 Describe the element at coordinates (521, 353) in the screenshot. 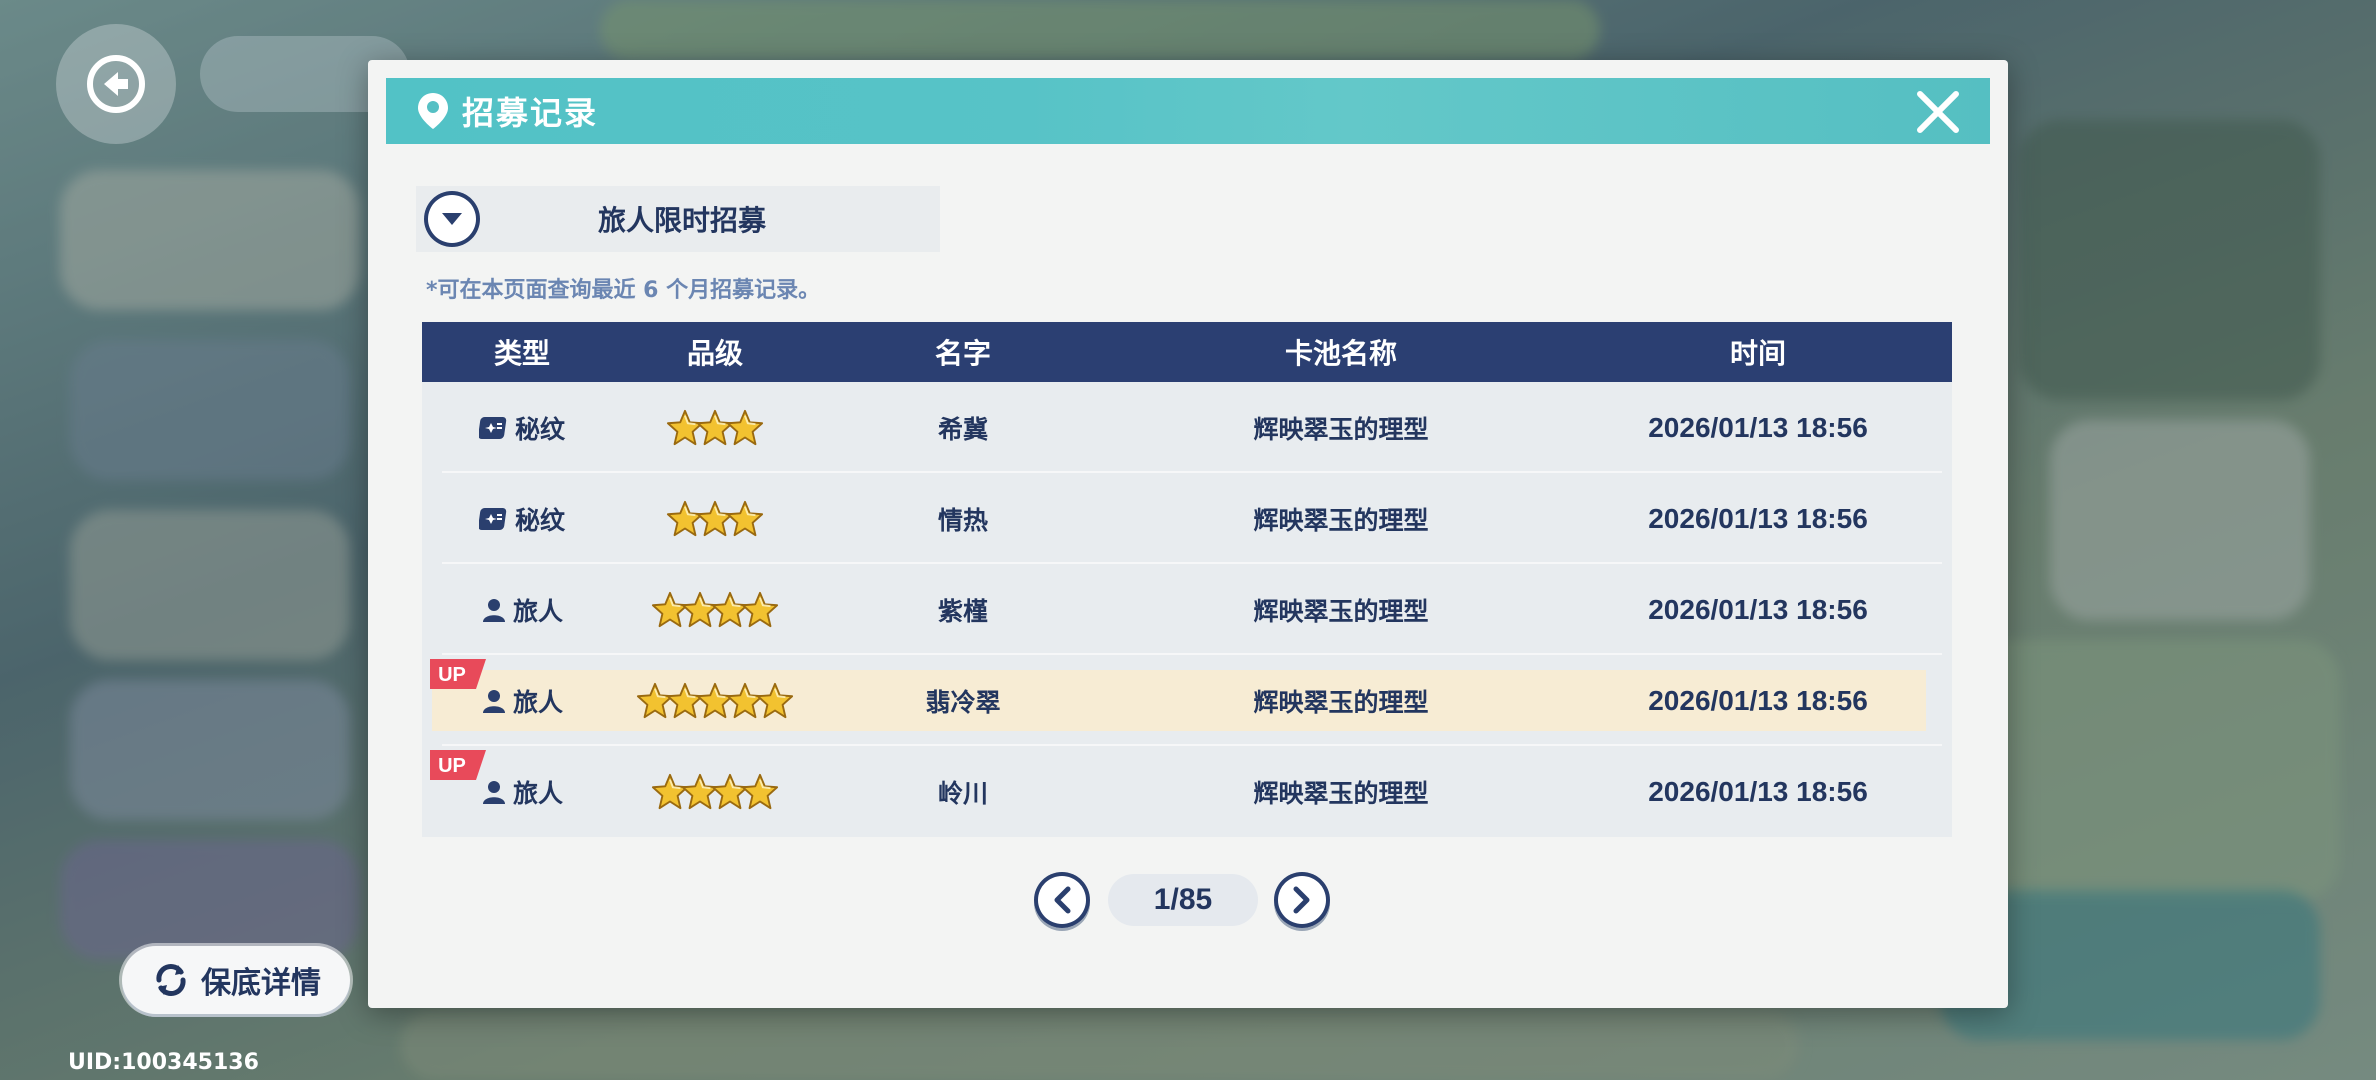

I see `header-type: 类型` at that location.